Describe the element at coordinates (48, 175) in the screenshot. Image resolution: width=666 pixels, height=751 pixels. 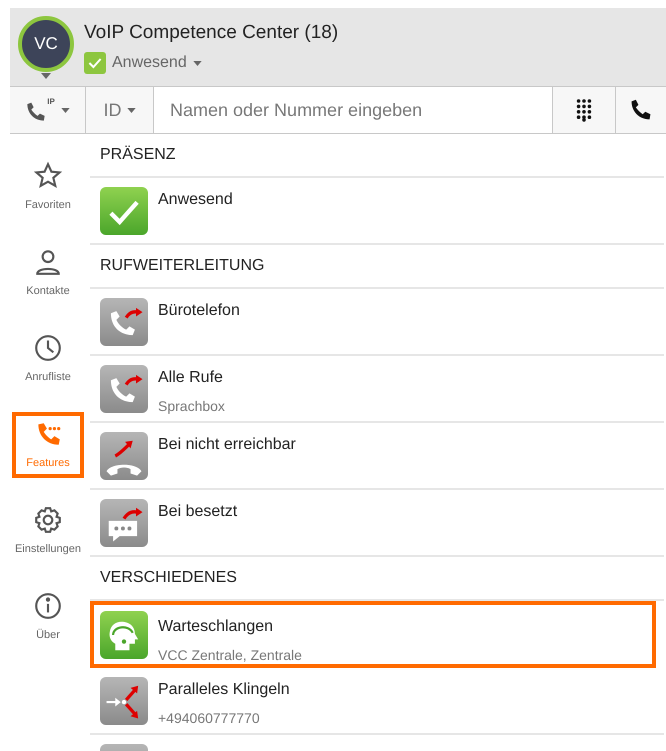
I see `star-icon` at that location.